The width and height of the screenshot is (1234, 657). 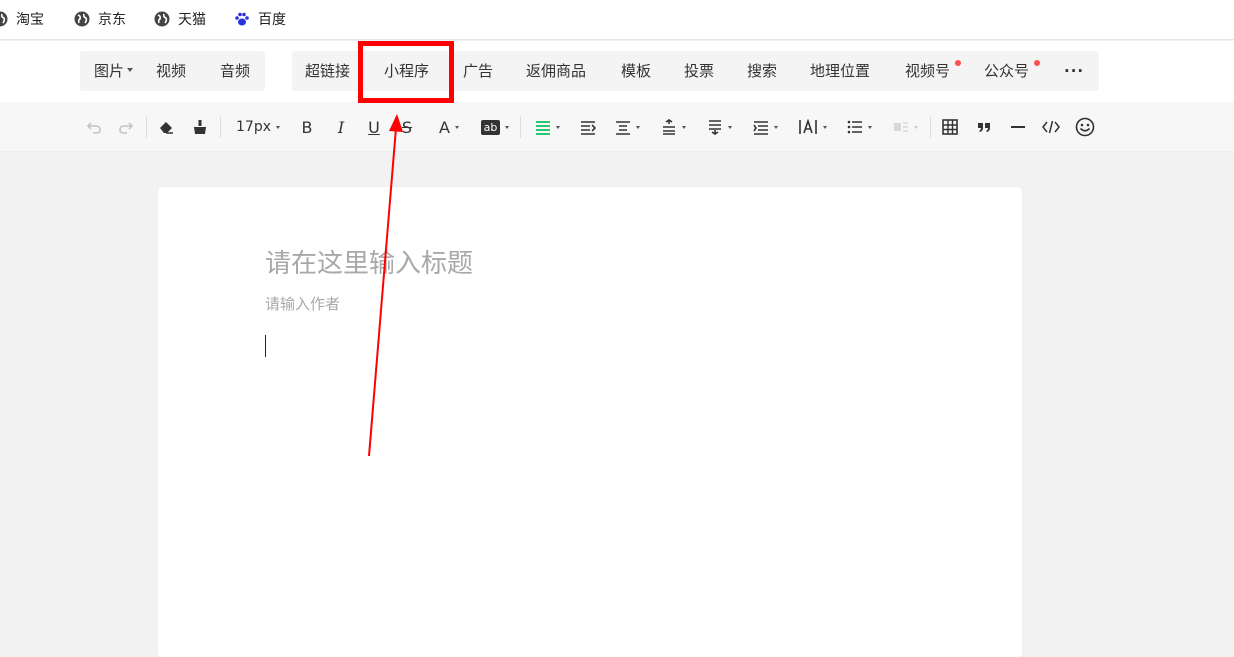 I want to click on horizontal-rule-icon, so click(x=1018, y=127).